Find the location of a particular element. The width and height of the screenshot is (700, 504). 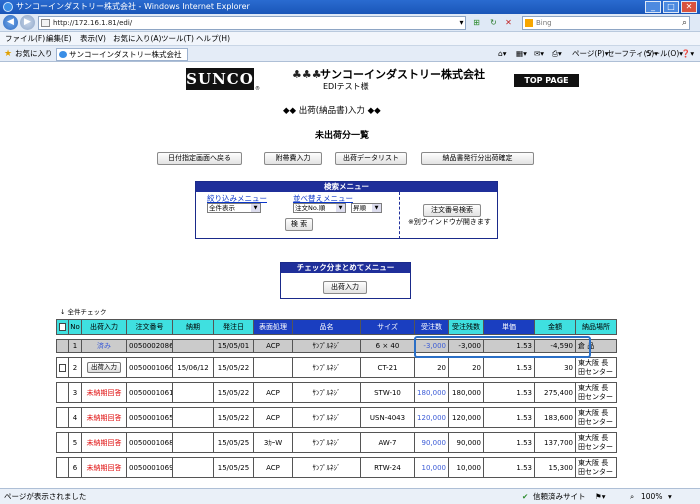

incidental-cost-button: 附帯費入力 is located at coordinates (293, 158).